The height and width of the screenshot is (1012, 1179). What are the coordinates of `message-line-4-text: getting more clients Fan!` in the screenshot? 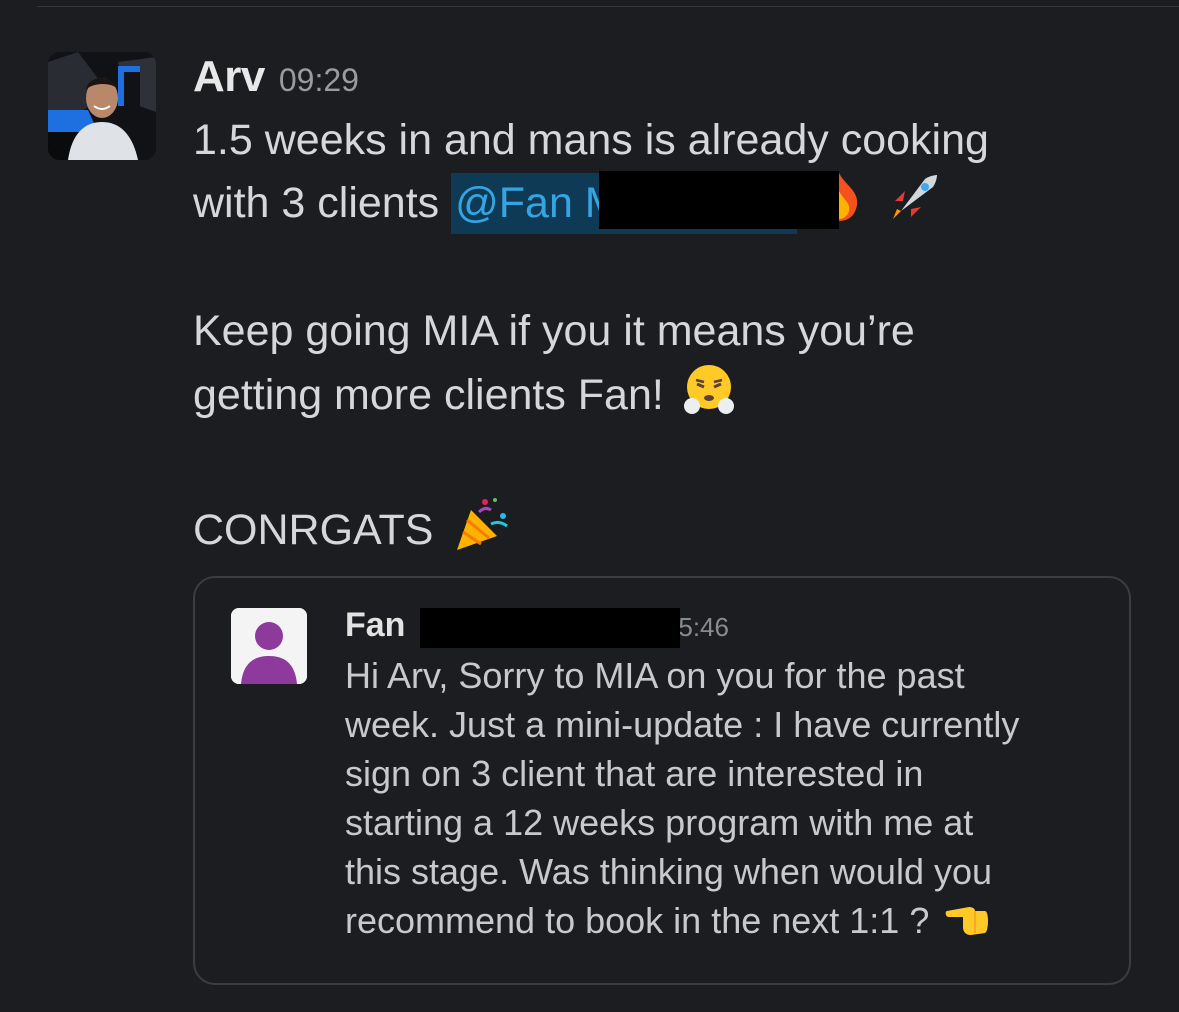 It's located at (428, 394).